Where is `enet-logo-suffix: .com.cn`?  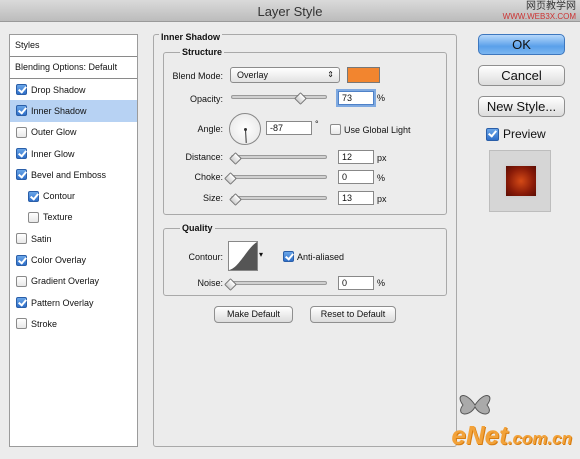 enet-logo-suffix: .com.cn is located at coordinates (539, 438).